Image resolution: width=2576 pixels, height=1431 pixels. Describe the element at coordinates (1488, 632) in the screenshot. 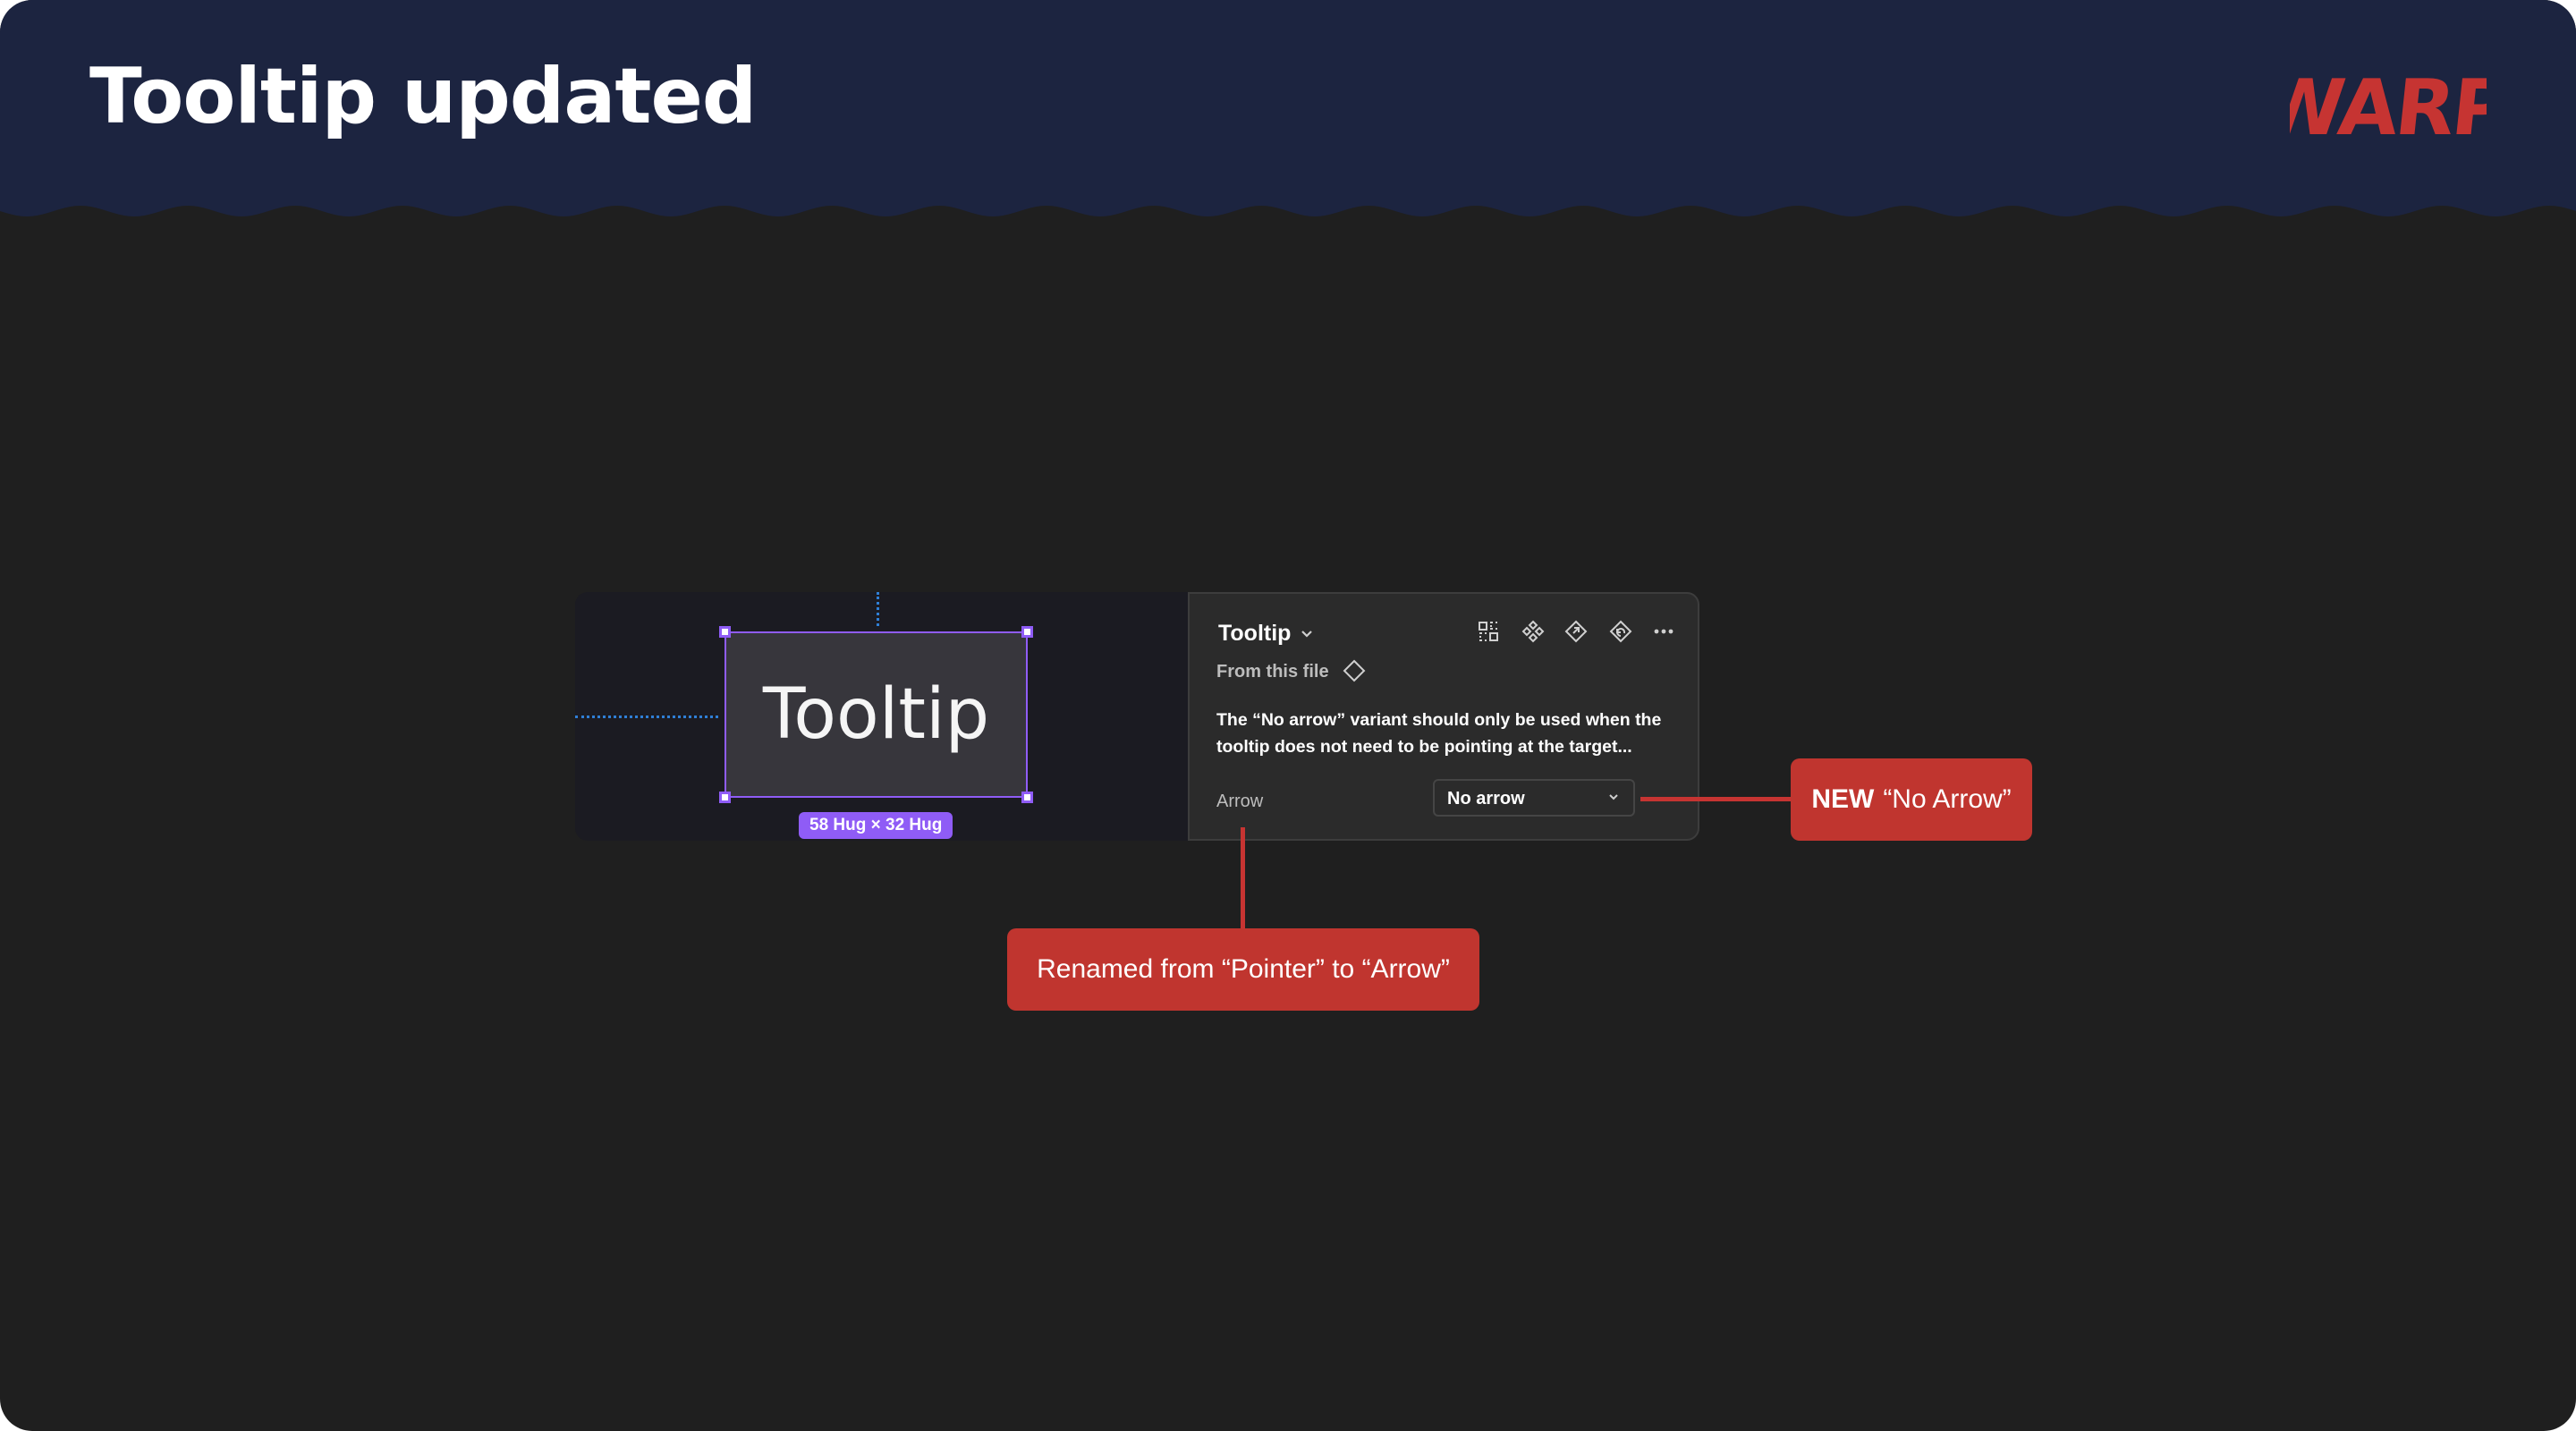

I see `select-matching-layers-icon` at that location.